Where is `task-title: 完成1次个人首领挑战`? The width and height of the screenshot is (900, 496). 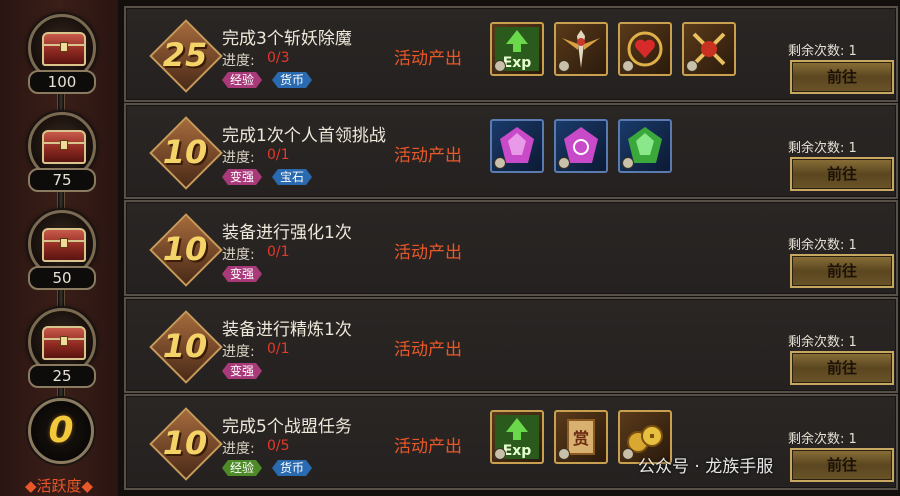
task-title: 完成1次个人首领挑战 is located at coordinates (304, 136).